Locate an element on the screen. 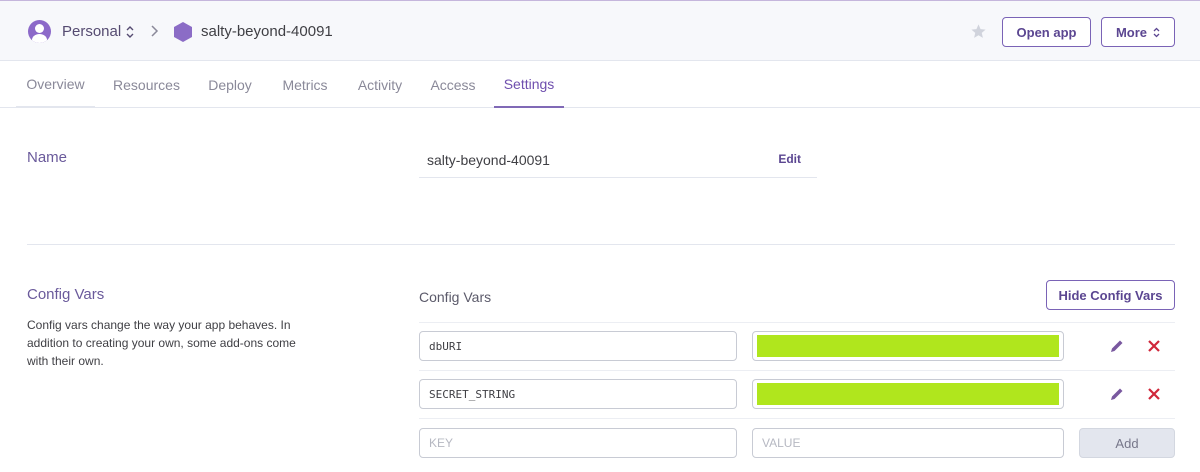  config-vars-section-title: Config Vars is located at coordinates (66, 294).